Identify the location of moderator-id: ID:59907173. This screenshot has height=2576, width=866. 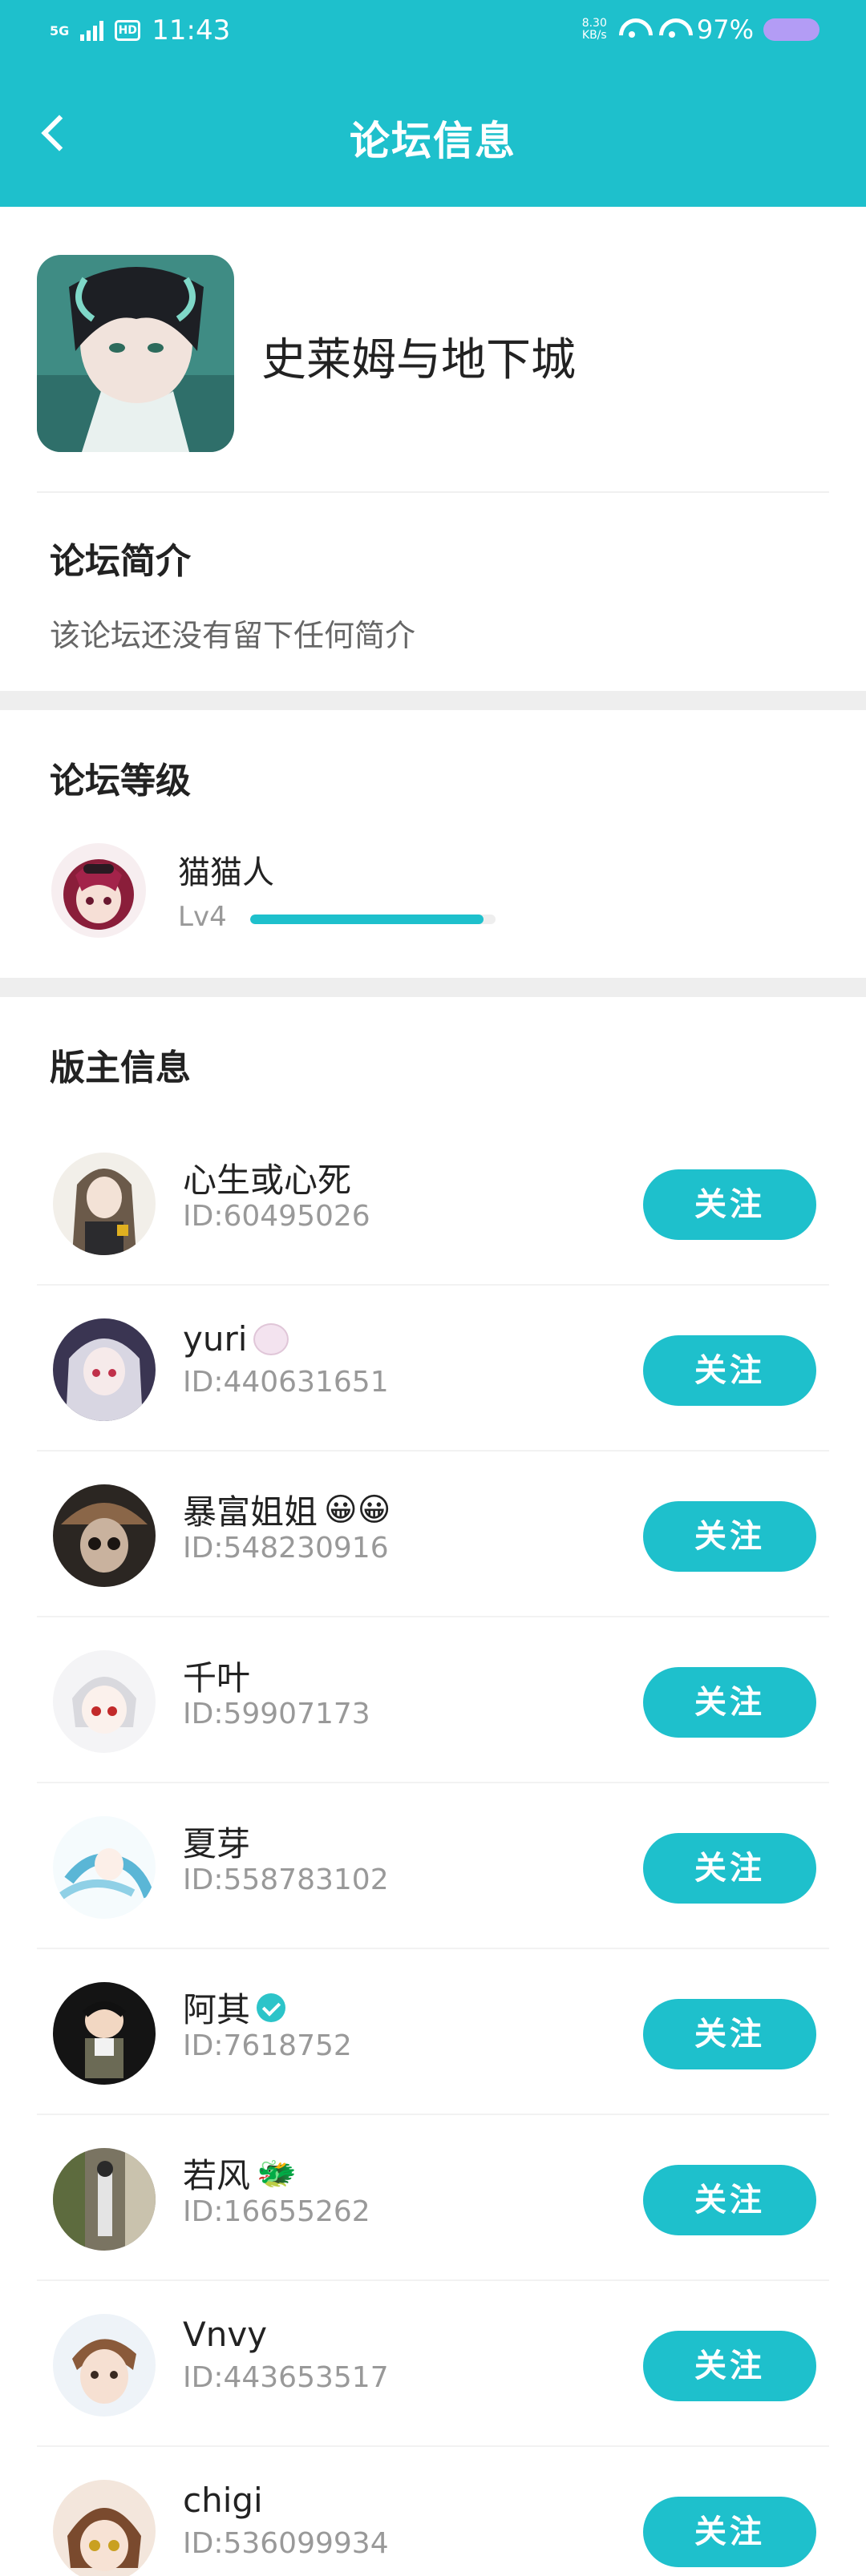
(276, 1714).